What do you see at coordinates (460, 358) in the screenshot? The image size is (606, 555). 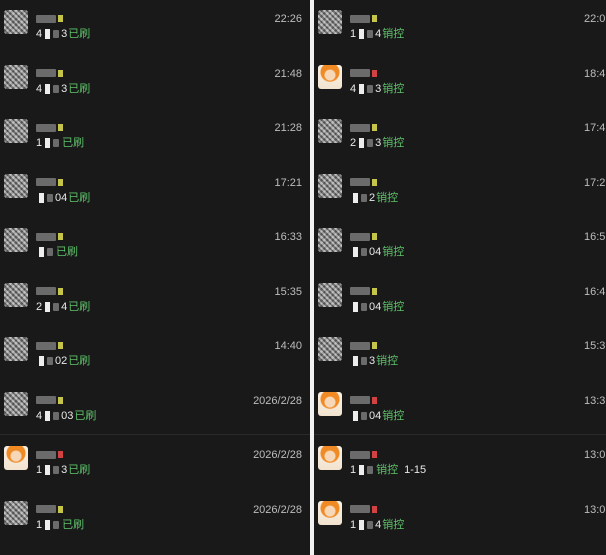 I see `conversation-row: 3销控 15:3` at bounding box center [460, 358].